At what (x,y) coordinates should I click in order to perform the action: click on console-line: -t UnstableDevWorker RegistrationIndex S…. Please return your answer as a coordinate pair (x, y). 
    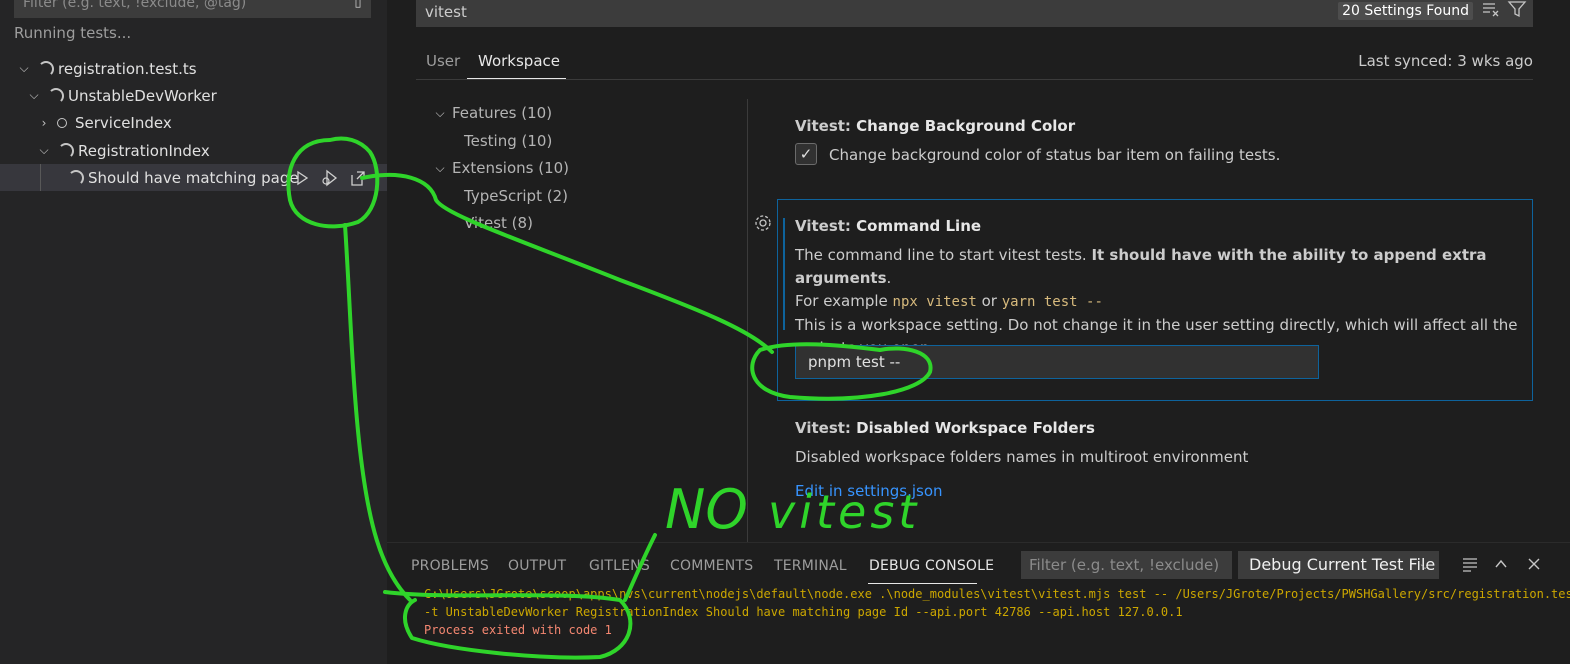
    Looking at the image, I should click on (803, 612).